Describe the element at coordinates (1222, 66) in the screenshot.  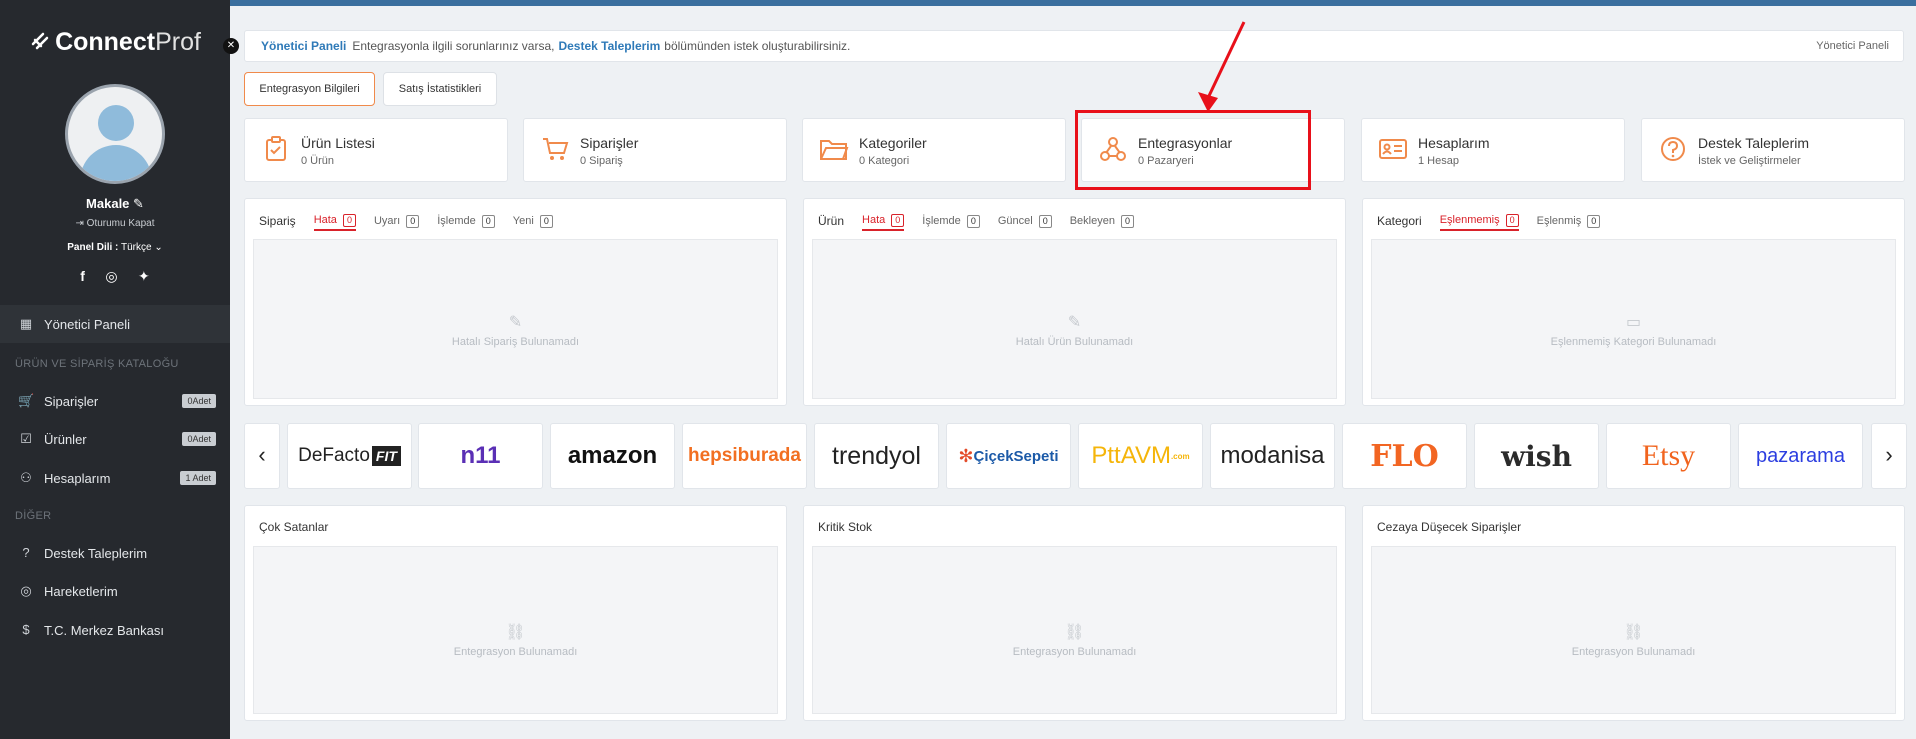
I see `red-arrow-annotation` at that location.